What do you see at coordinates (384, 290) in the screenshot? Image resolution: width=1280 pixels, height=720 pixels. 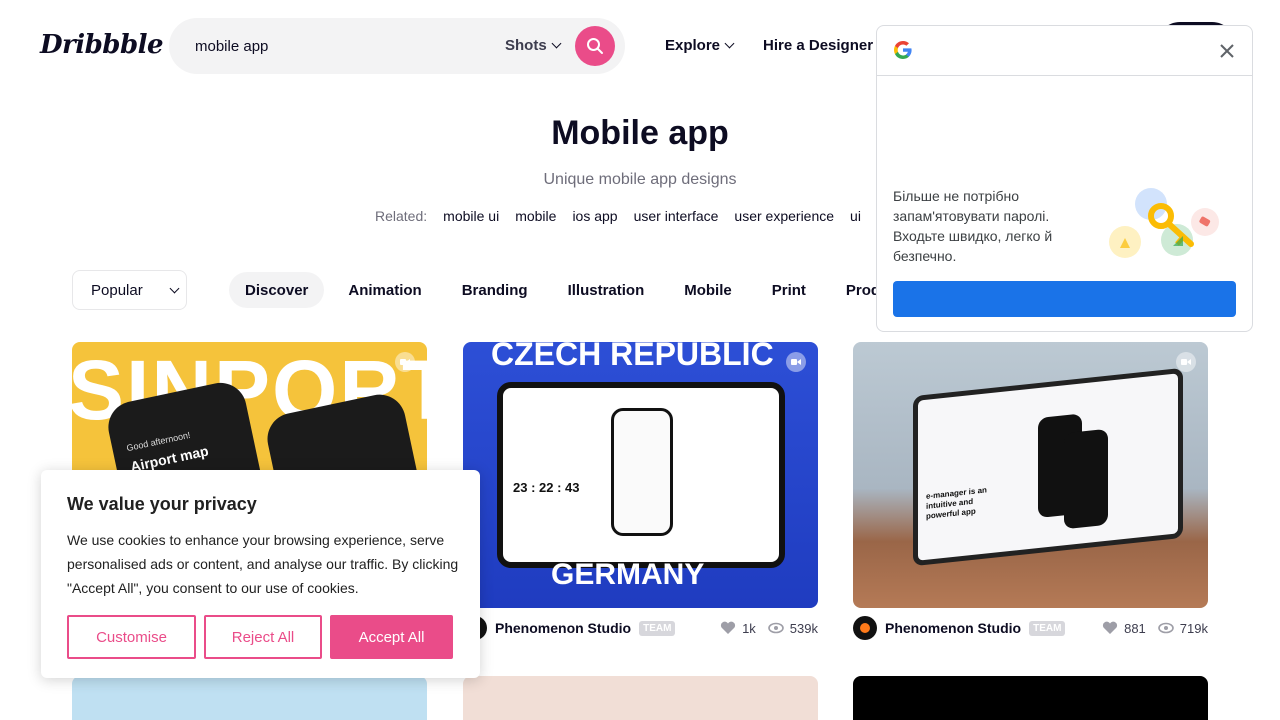 I see `tab-animation: Animation` at bounding box center [384, 290].